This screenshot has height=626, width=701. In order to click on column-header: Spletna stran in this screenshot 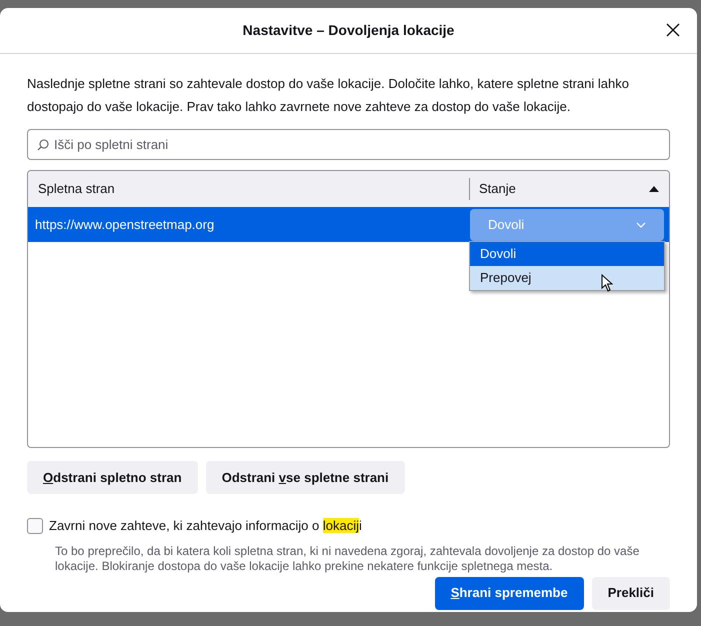, I will do `click(248, 189)`.